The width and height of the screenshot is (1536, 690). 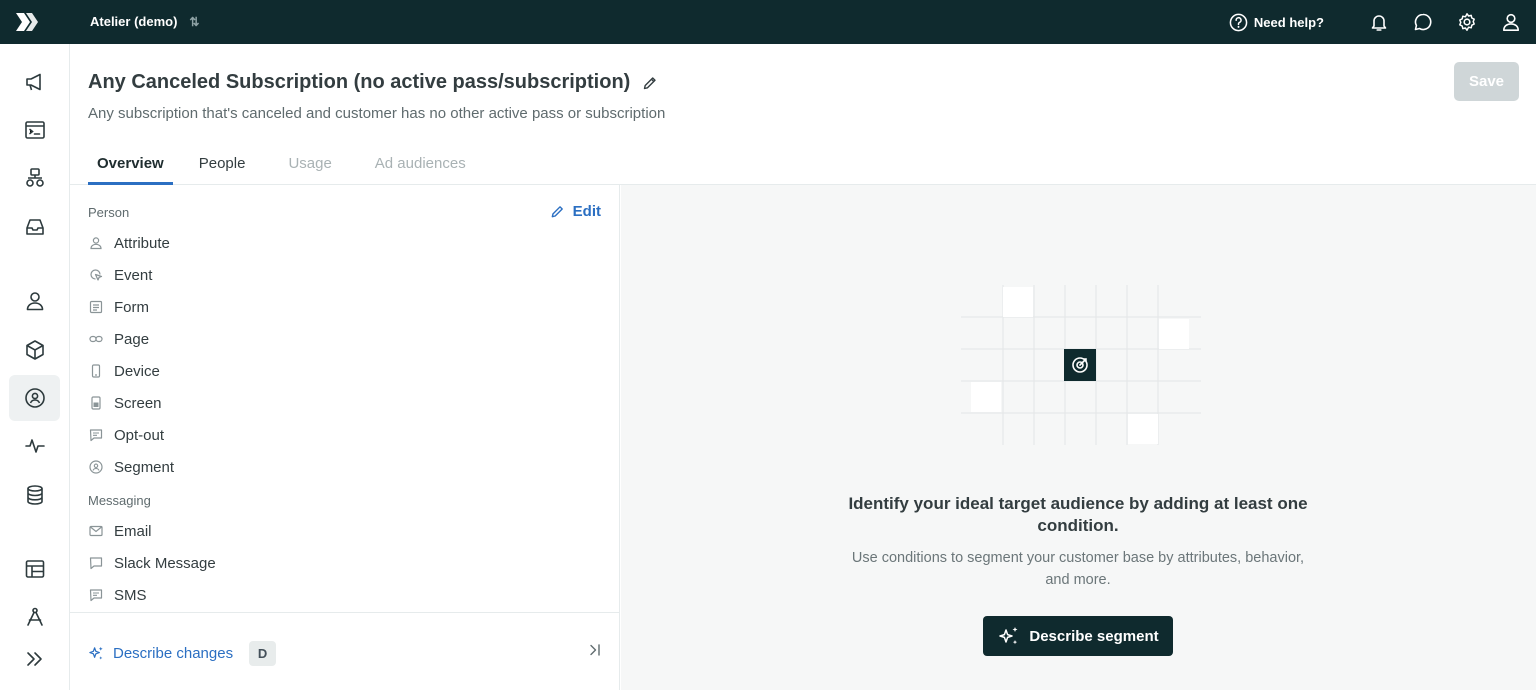 What do you see at coordinates (96, 307) in the screenshot?
I see `form-icon` at bounding box center [96, 307].